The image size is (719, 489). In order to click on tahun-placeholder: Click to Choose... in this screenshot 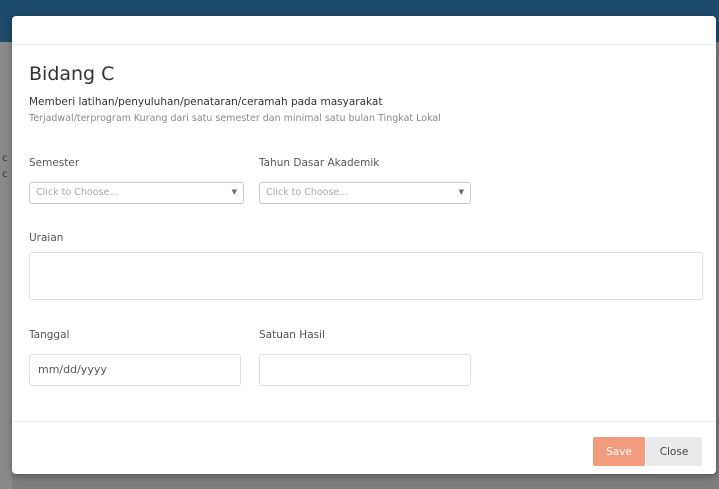, I will do `click(307, 192)`.